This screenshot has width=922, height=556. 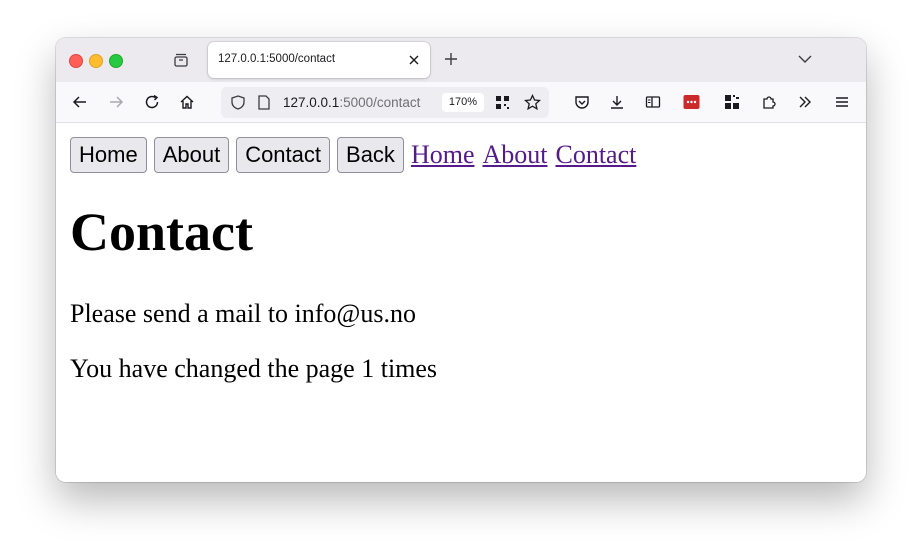 I want to click on tab-title: 127.0.0.1:5000/contact, so click(x=277, y=59).